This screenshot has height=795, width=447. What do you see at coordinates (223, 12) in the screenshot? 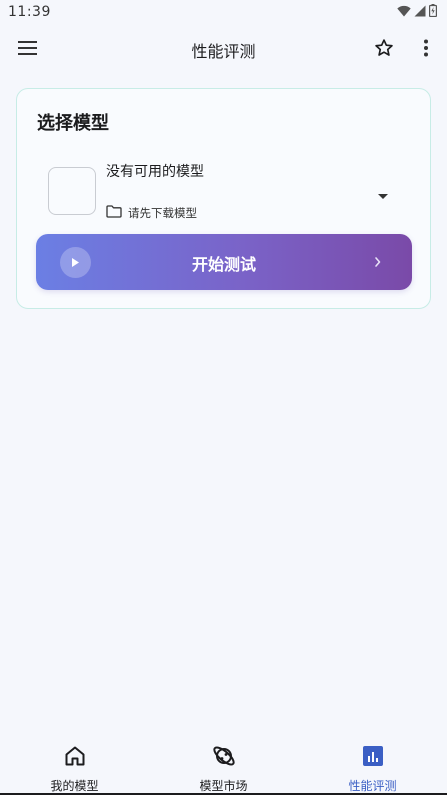
I see `status-bar: 11:39` at bounding box center [223, 12].